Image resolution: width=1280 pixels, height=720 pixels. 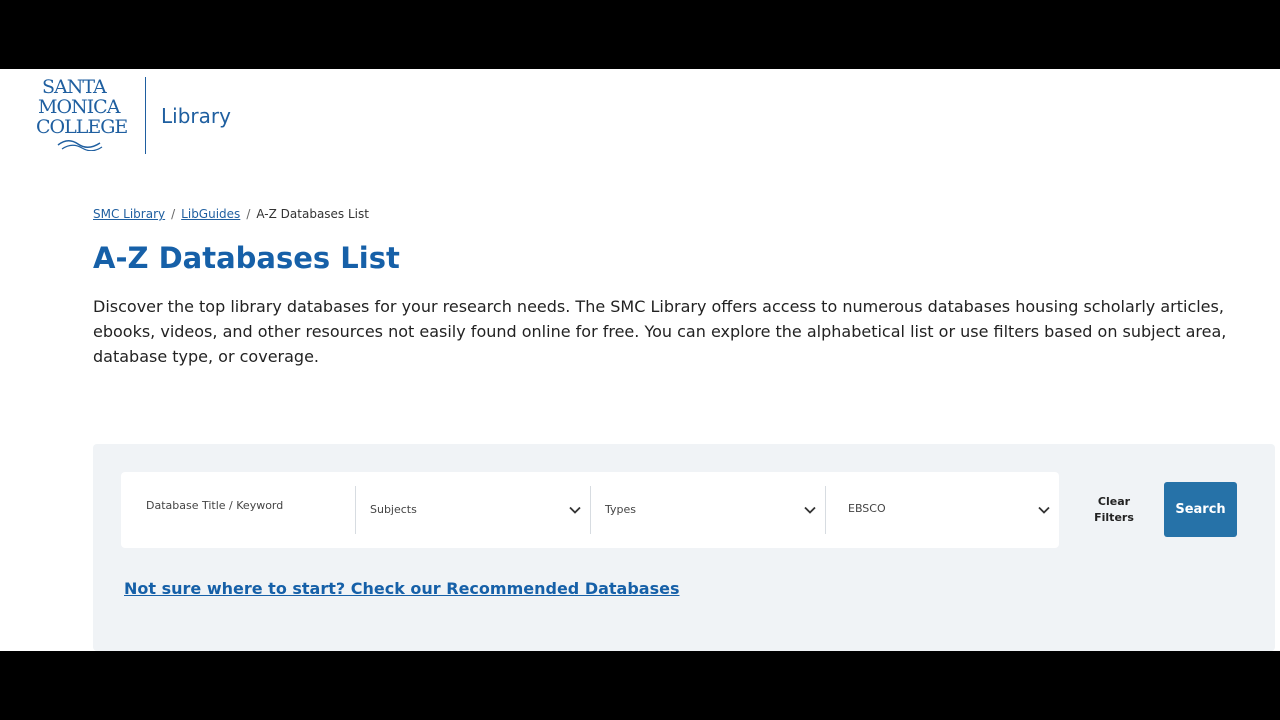 I want to click on breadcrumb-smc-library: SMC Library, so click(x=129, y=214).